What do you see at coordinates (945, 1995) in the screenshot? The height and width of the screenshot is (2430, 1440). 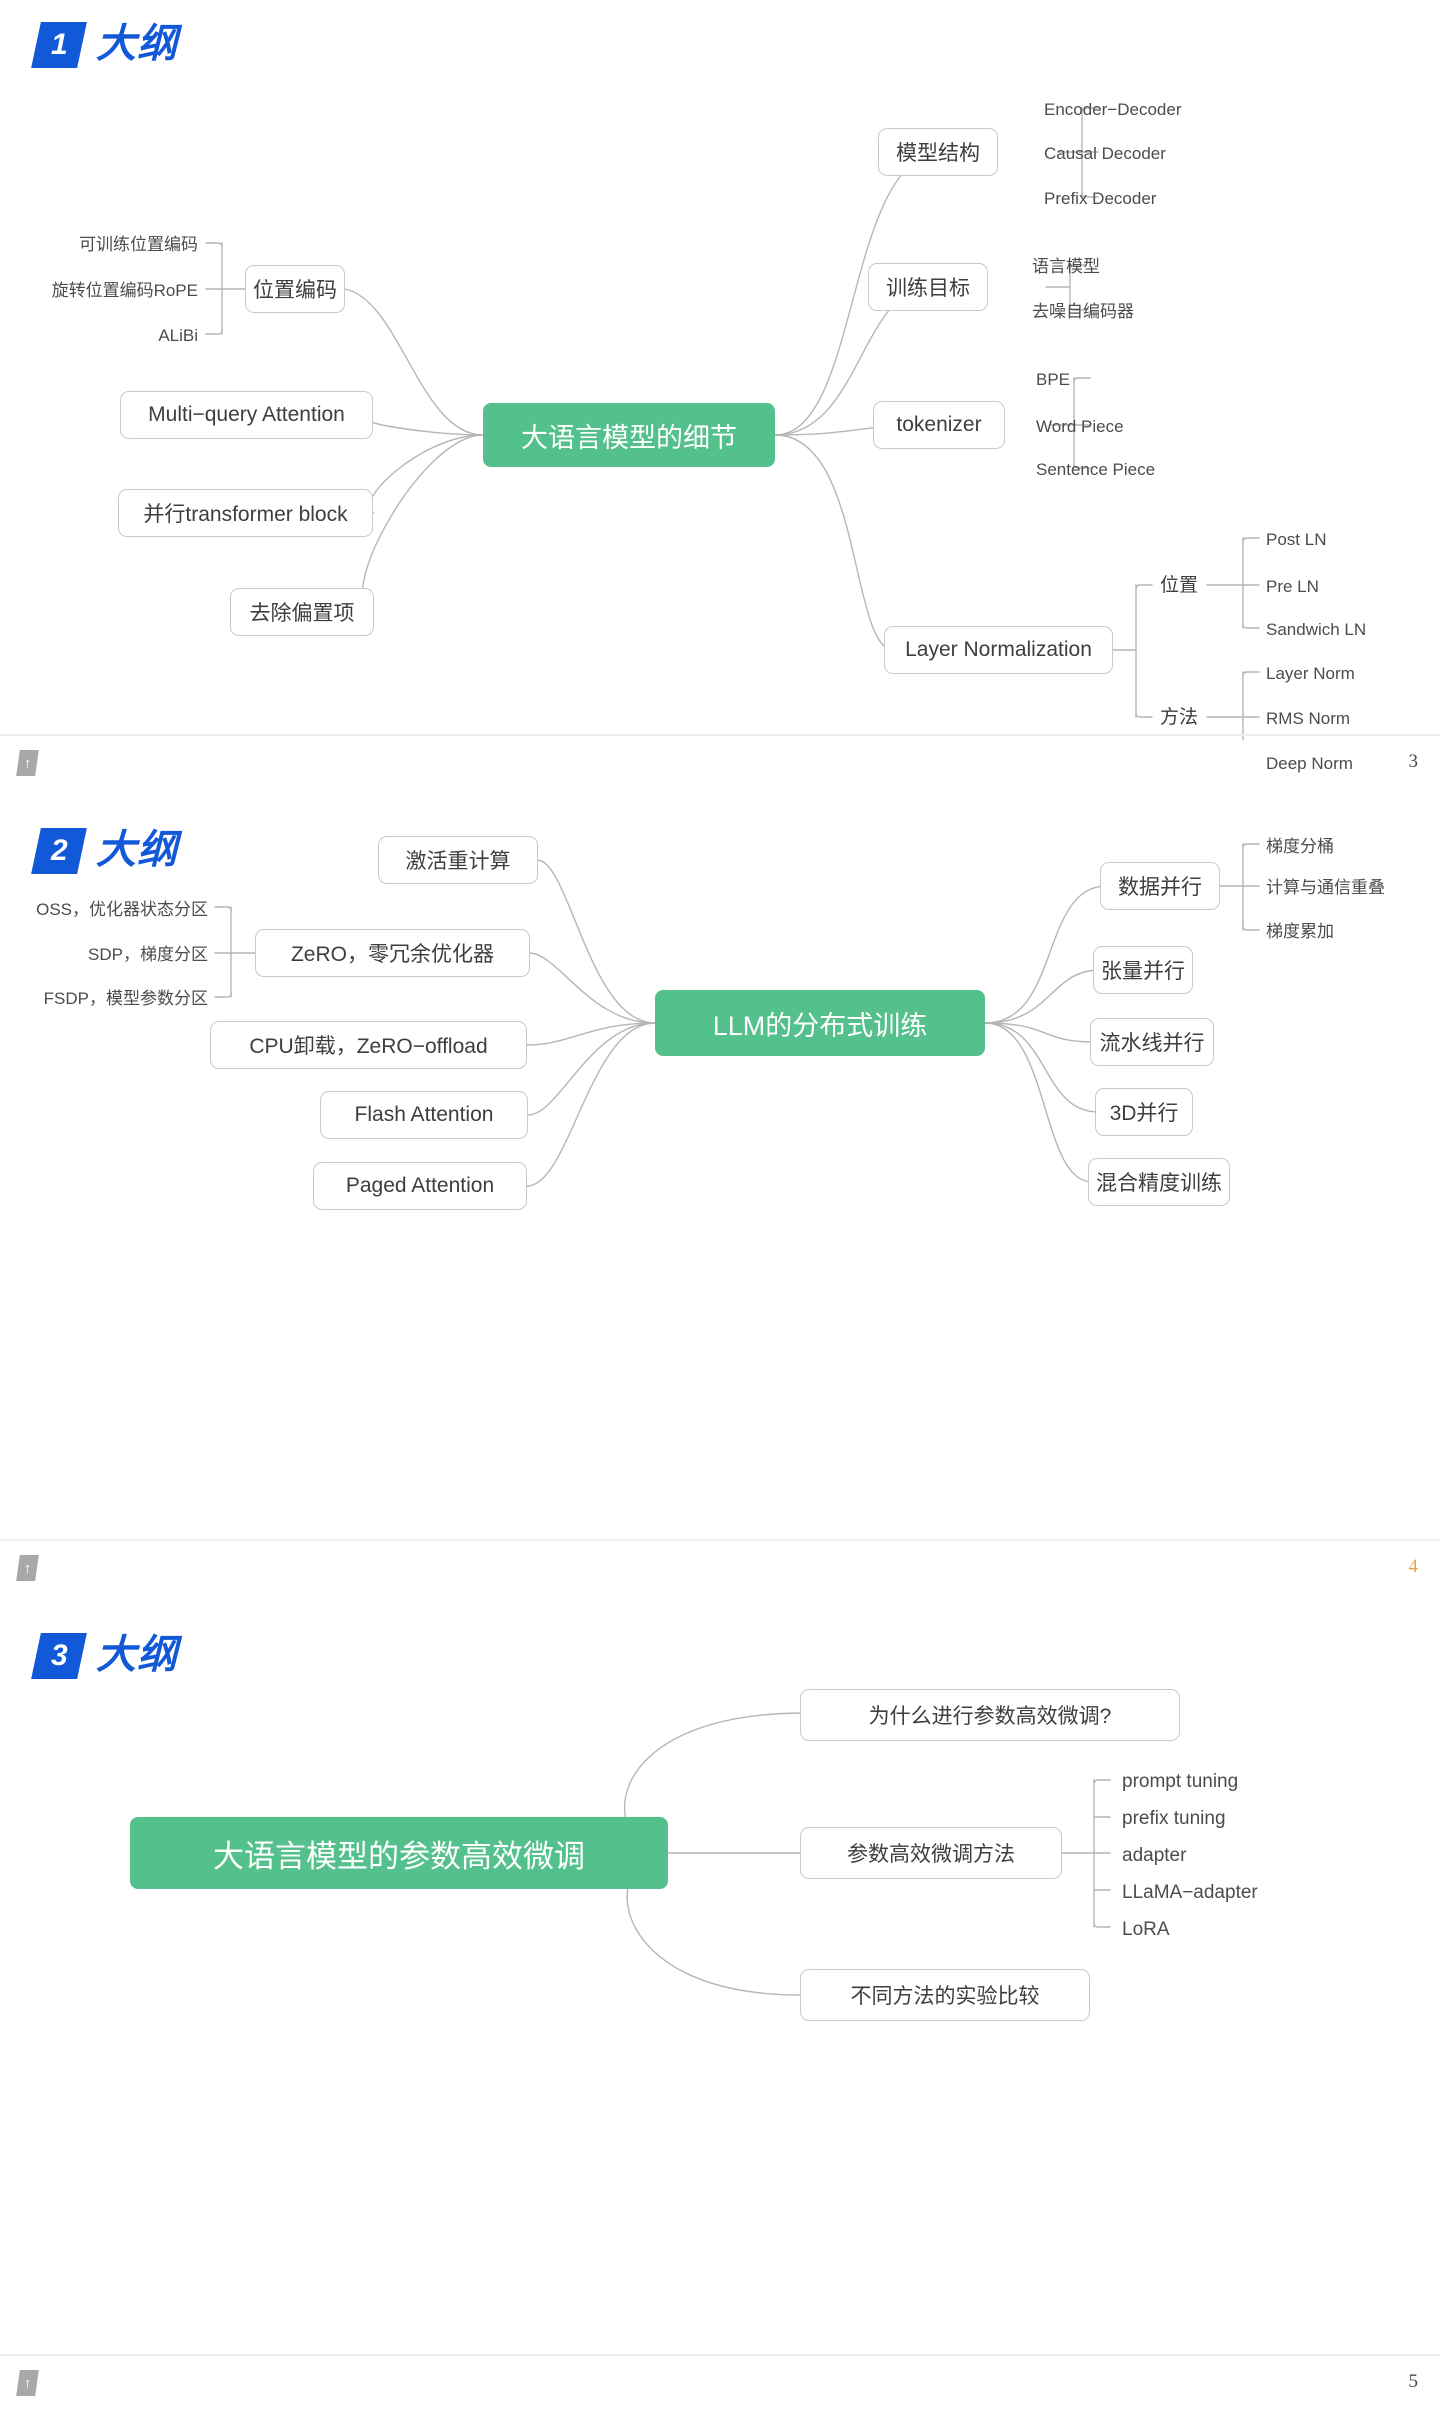 I see `node-experimental-comparison: 不同方法的实验比较` at bounding box center [945, 1995].